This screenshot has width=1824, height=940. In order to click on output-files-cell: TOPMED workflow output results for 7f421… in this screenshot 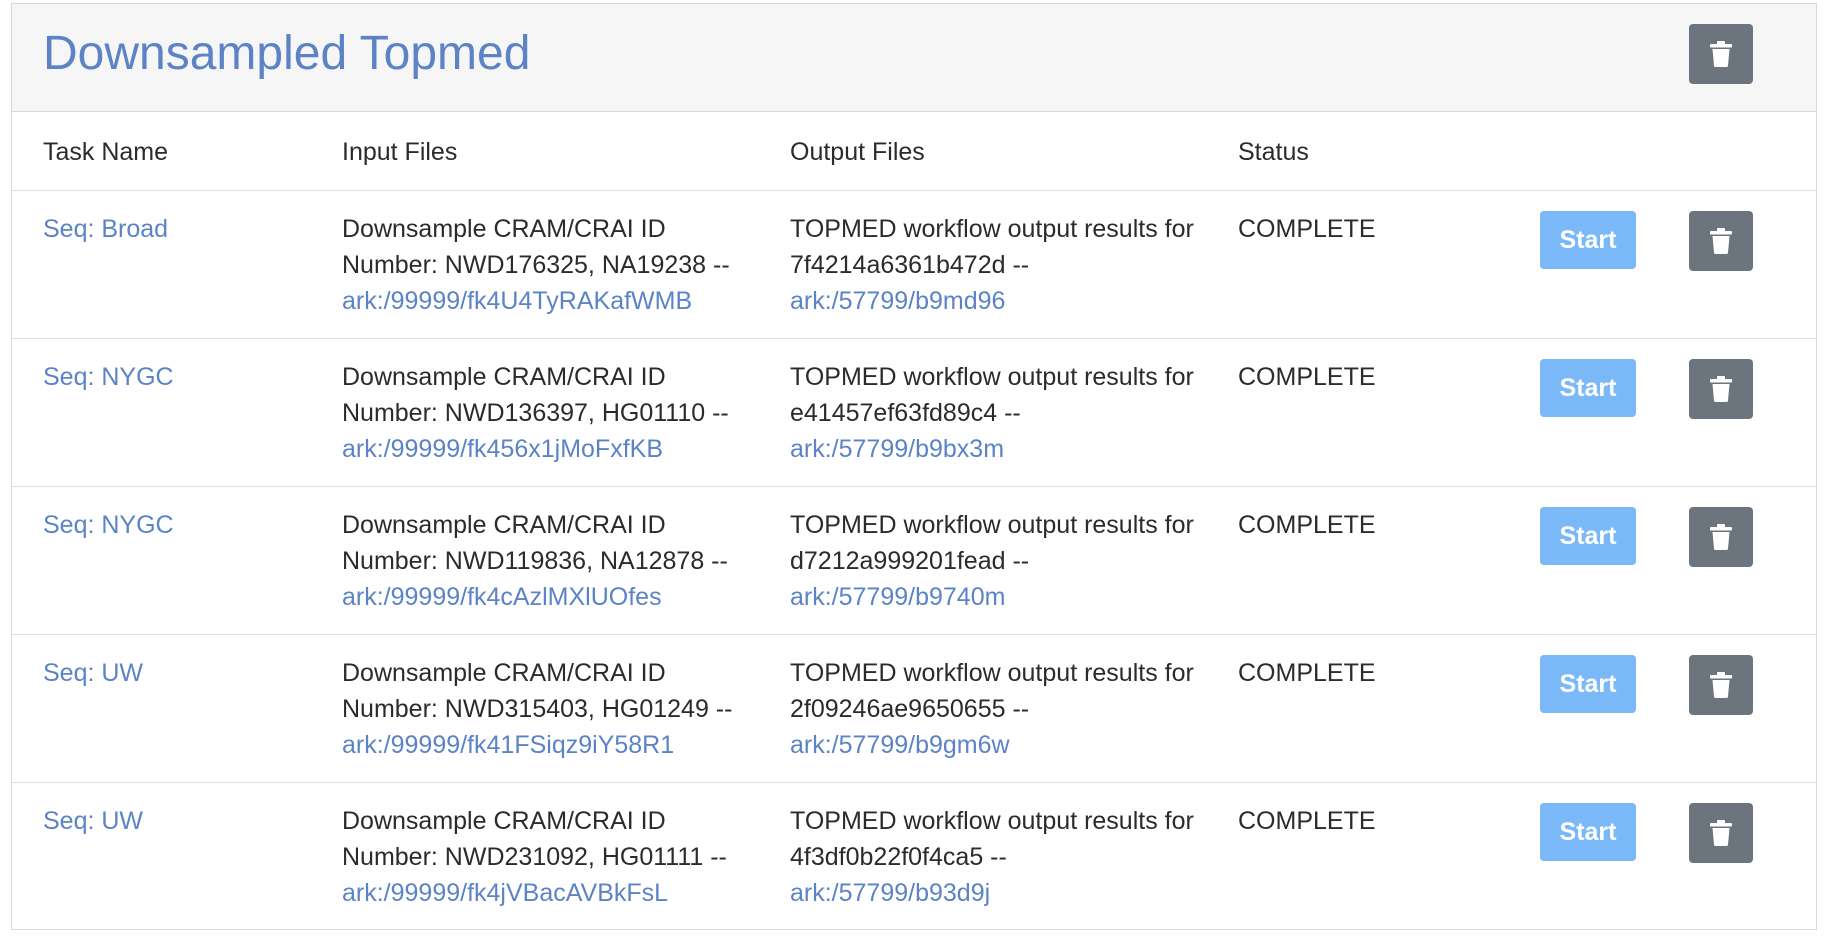, I will do `click(992, 265)`.